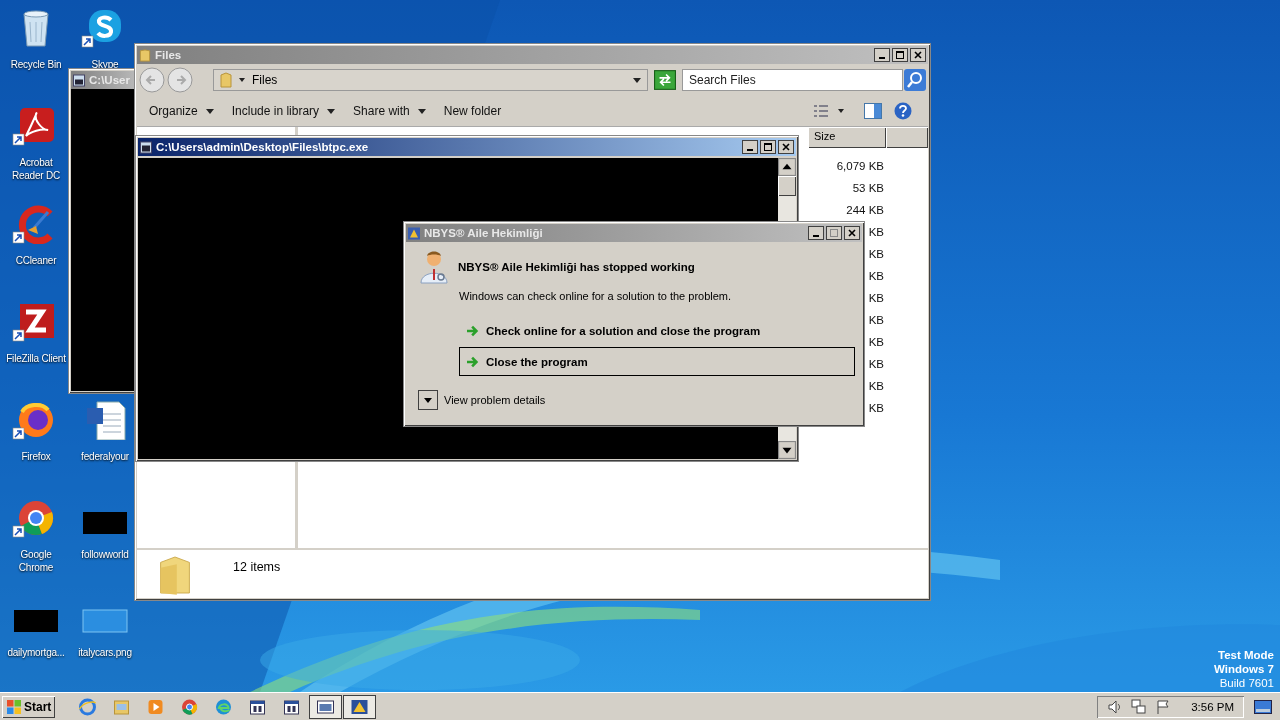 The width and height of the screenshot is (1280, 720). Describe the element at coordinates (265, 80) in the screenshot. I see `breadcrumb: Files` at that location.